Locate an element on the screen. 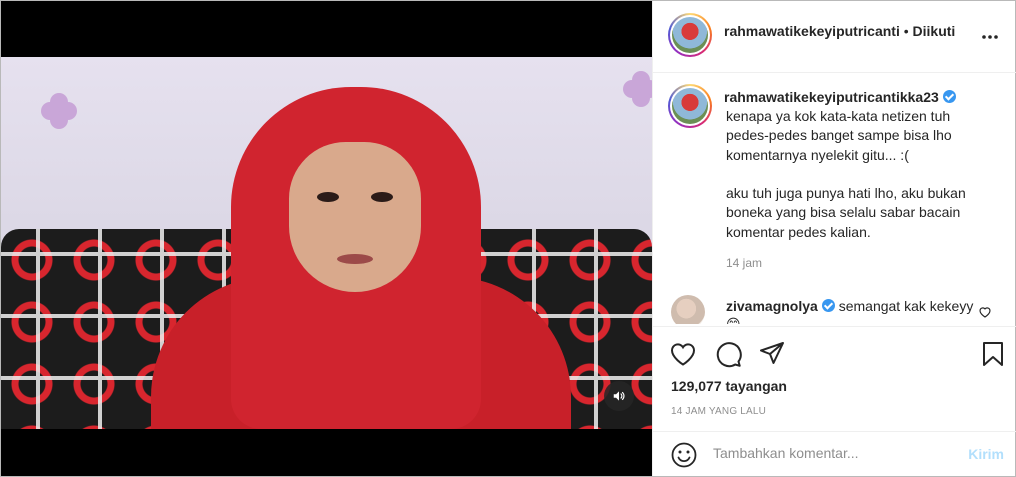 This screenshot has width=1016, height=477. follow-status: Diikuti is located at coordinates (934, 31).